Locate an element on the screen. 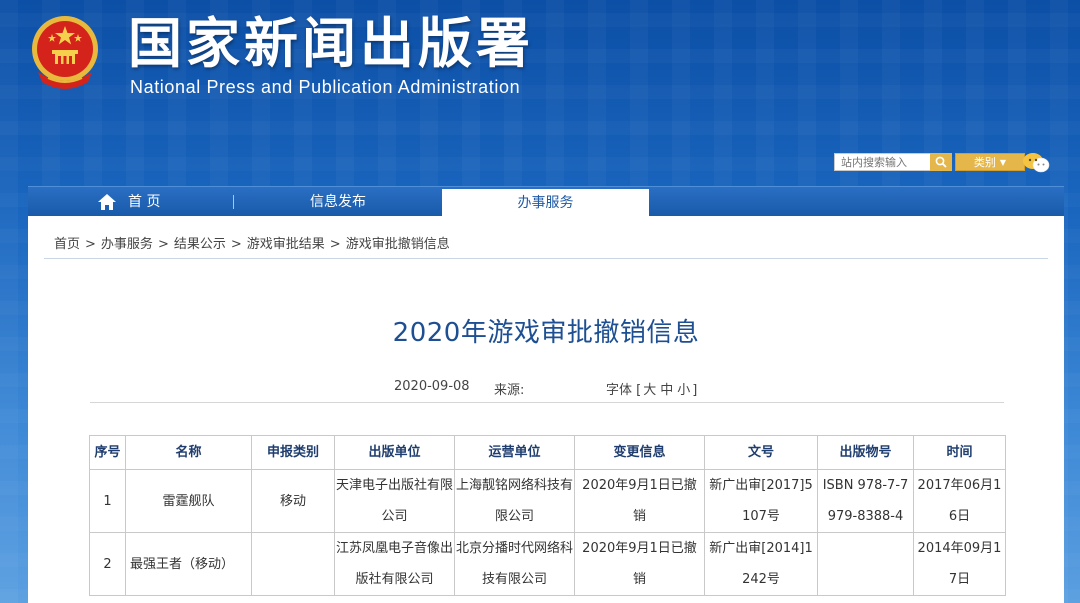  nav-item-home: 首 页 is located at coordinates (129, 202).